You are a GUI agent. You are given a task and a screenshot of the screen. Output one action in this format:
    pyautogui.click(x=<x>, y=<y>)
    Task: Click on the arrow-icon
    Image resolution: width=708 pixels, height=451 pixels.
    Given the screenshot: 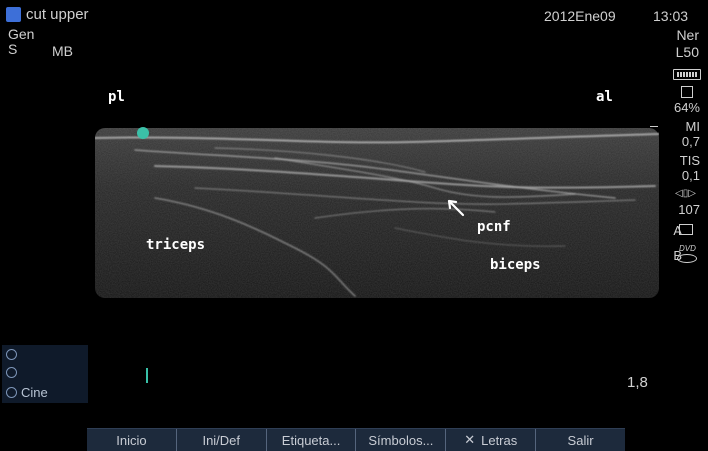 What is the action you would take?
    pyautogui.click(x=456, y=208)
    